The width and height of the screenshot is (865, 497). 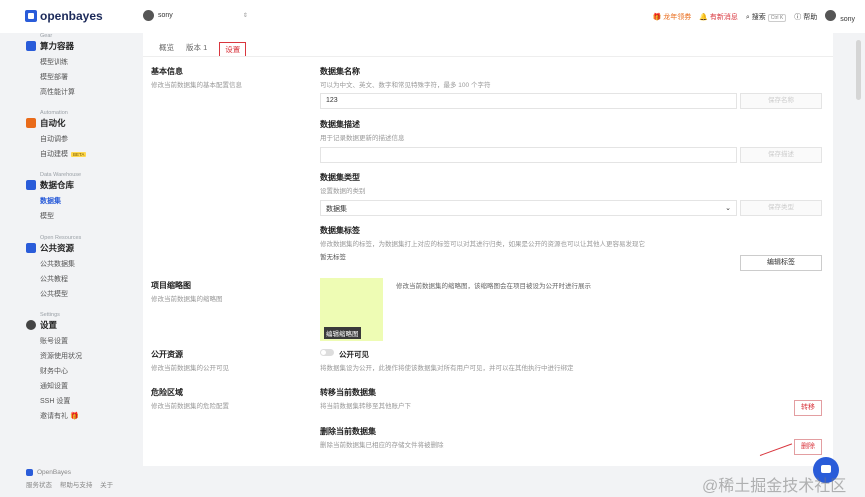 What do you see at coordinates (54, 416) in the screenshot?
I see `invite-label: 邀请有礼` at bounding box center [54, 416].